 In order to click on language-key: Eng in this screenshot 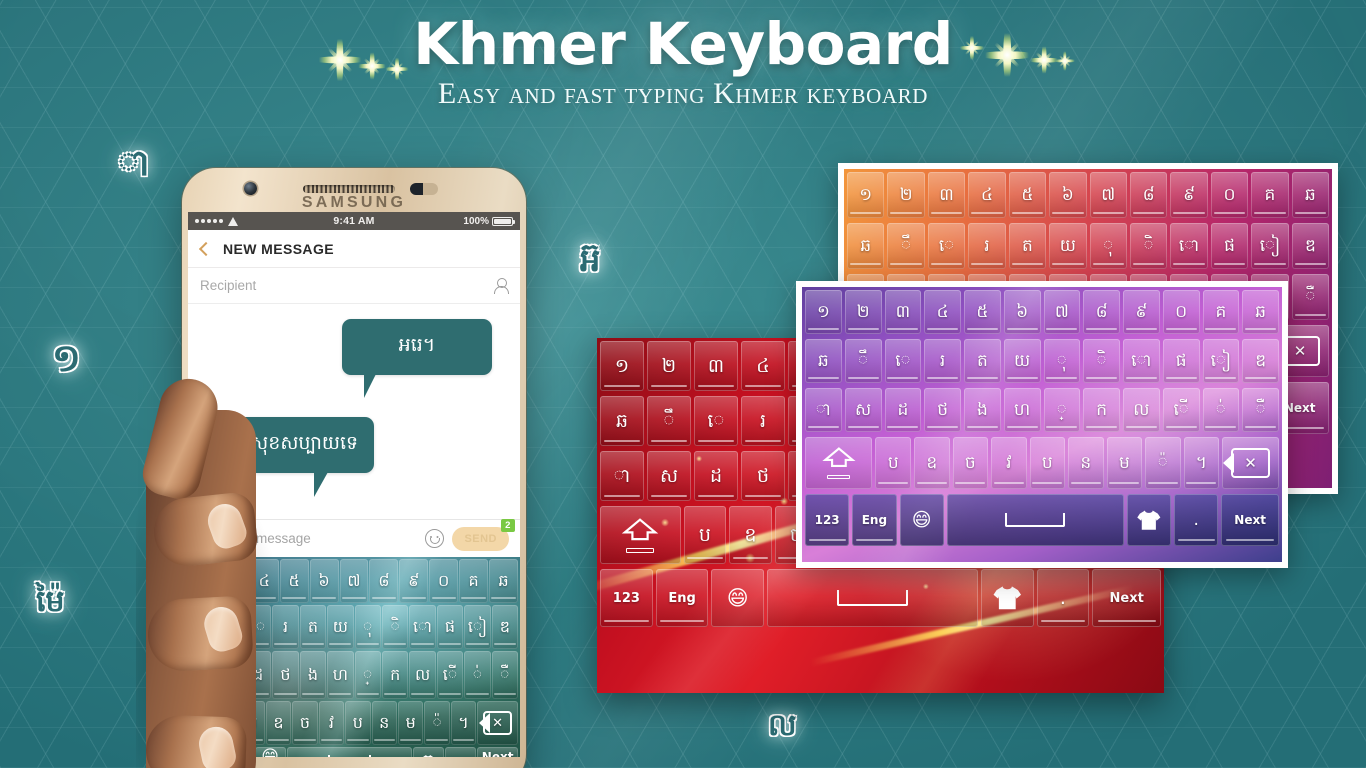, I will do `click(874, 520)`.